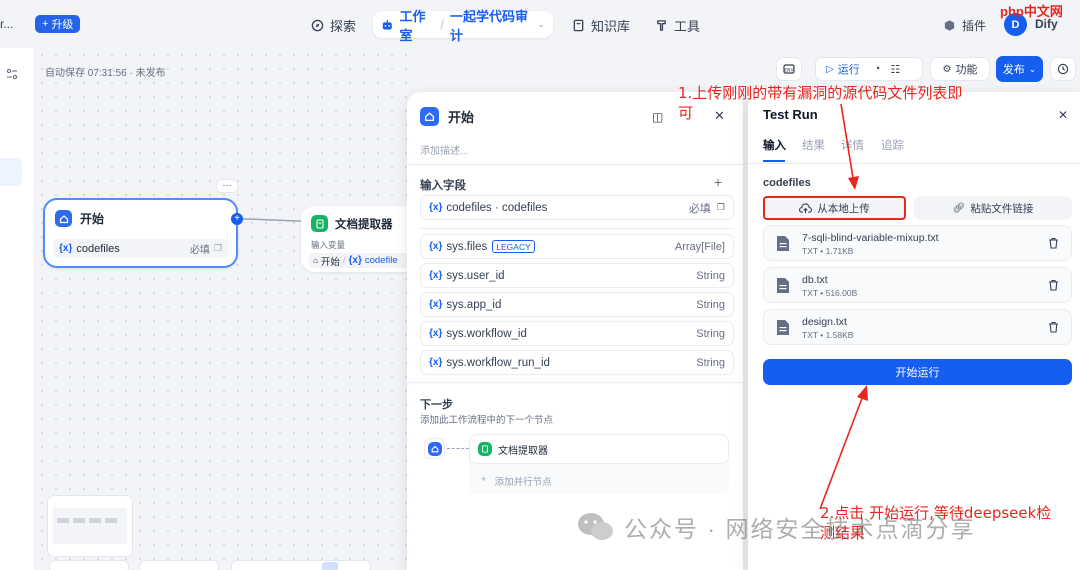 This screenshot has width=1080, height=570. I want to click on nav-explore: 探索, so click(333, 25).